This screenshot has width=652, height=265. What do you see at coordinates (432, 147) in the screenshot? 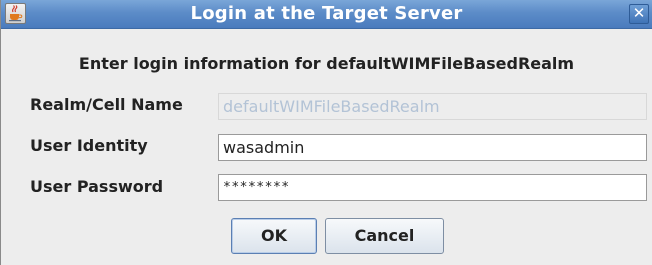
I see `user-identity-field: wasadmin` at bounding box center [432, 147].